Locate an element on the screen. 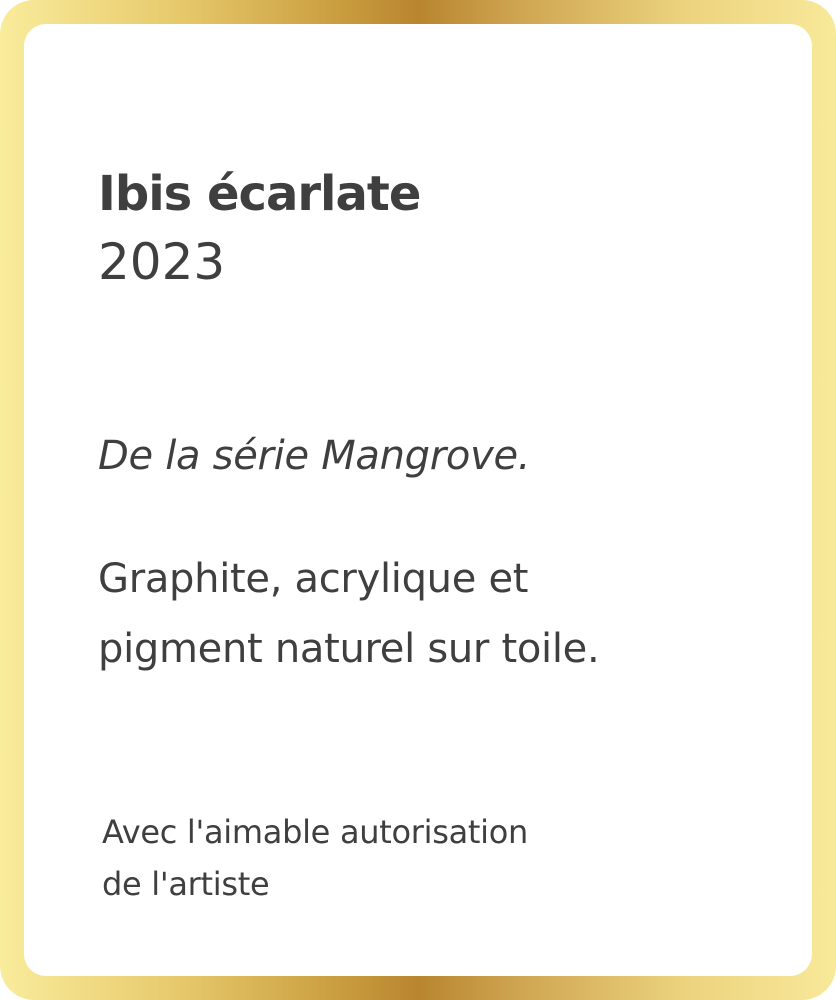 This screenshot has width=836, height=1000. artwork-year: 2023 is located at coordinates (162, 262).